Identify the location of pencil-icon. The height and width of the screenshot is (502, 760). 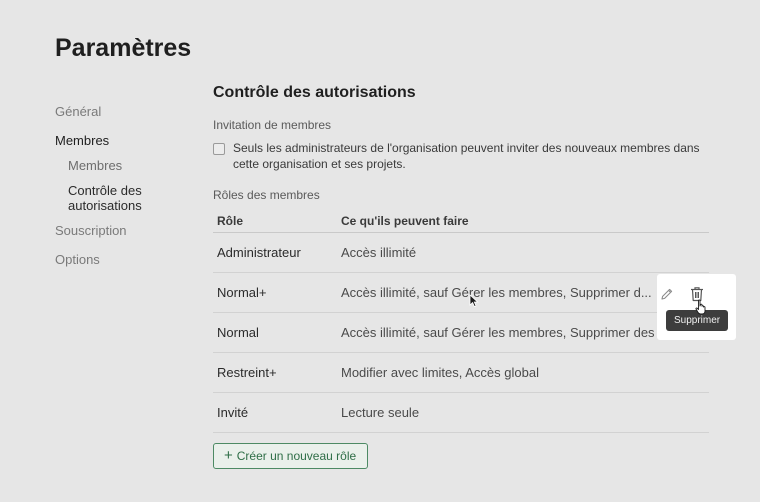
(667, 294).